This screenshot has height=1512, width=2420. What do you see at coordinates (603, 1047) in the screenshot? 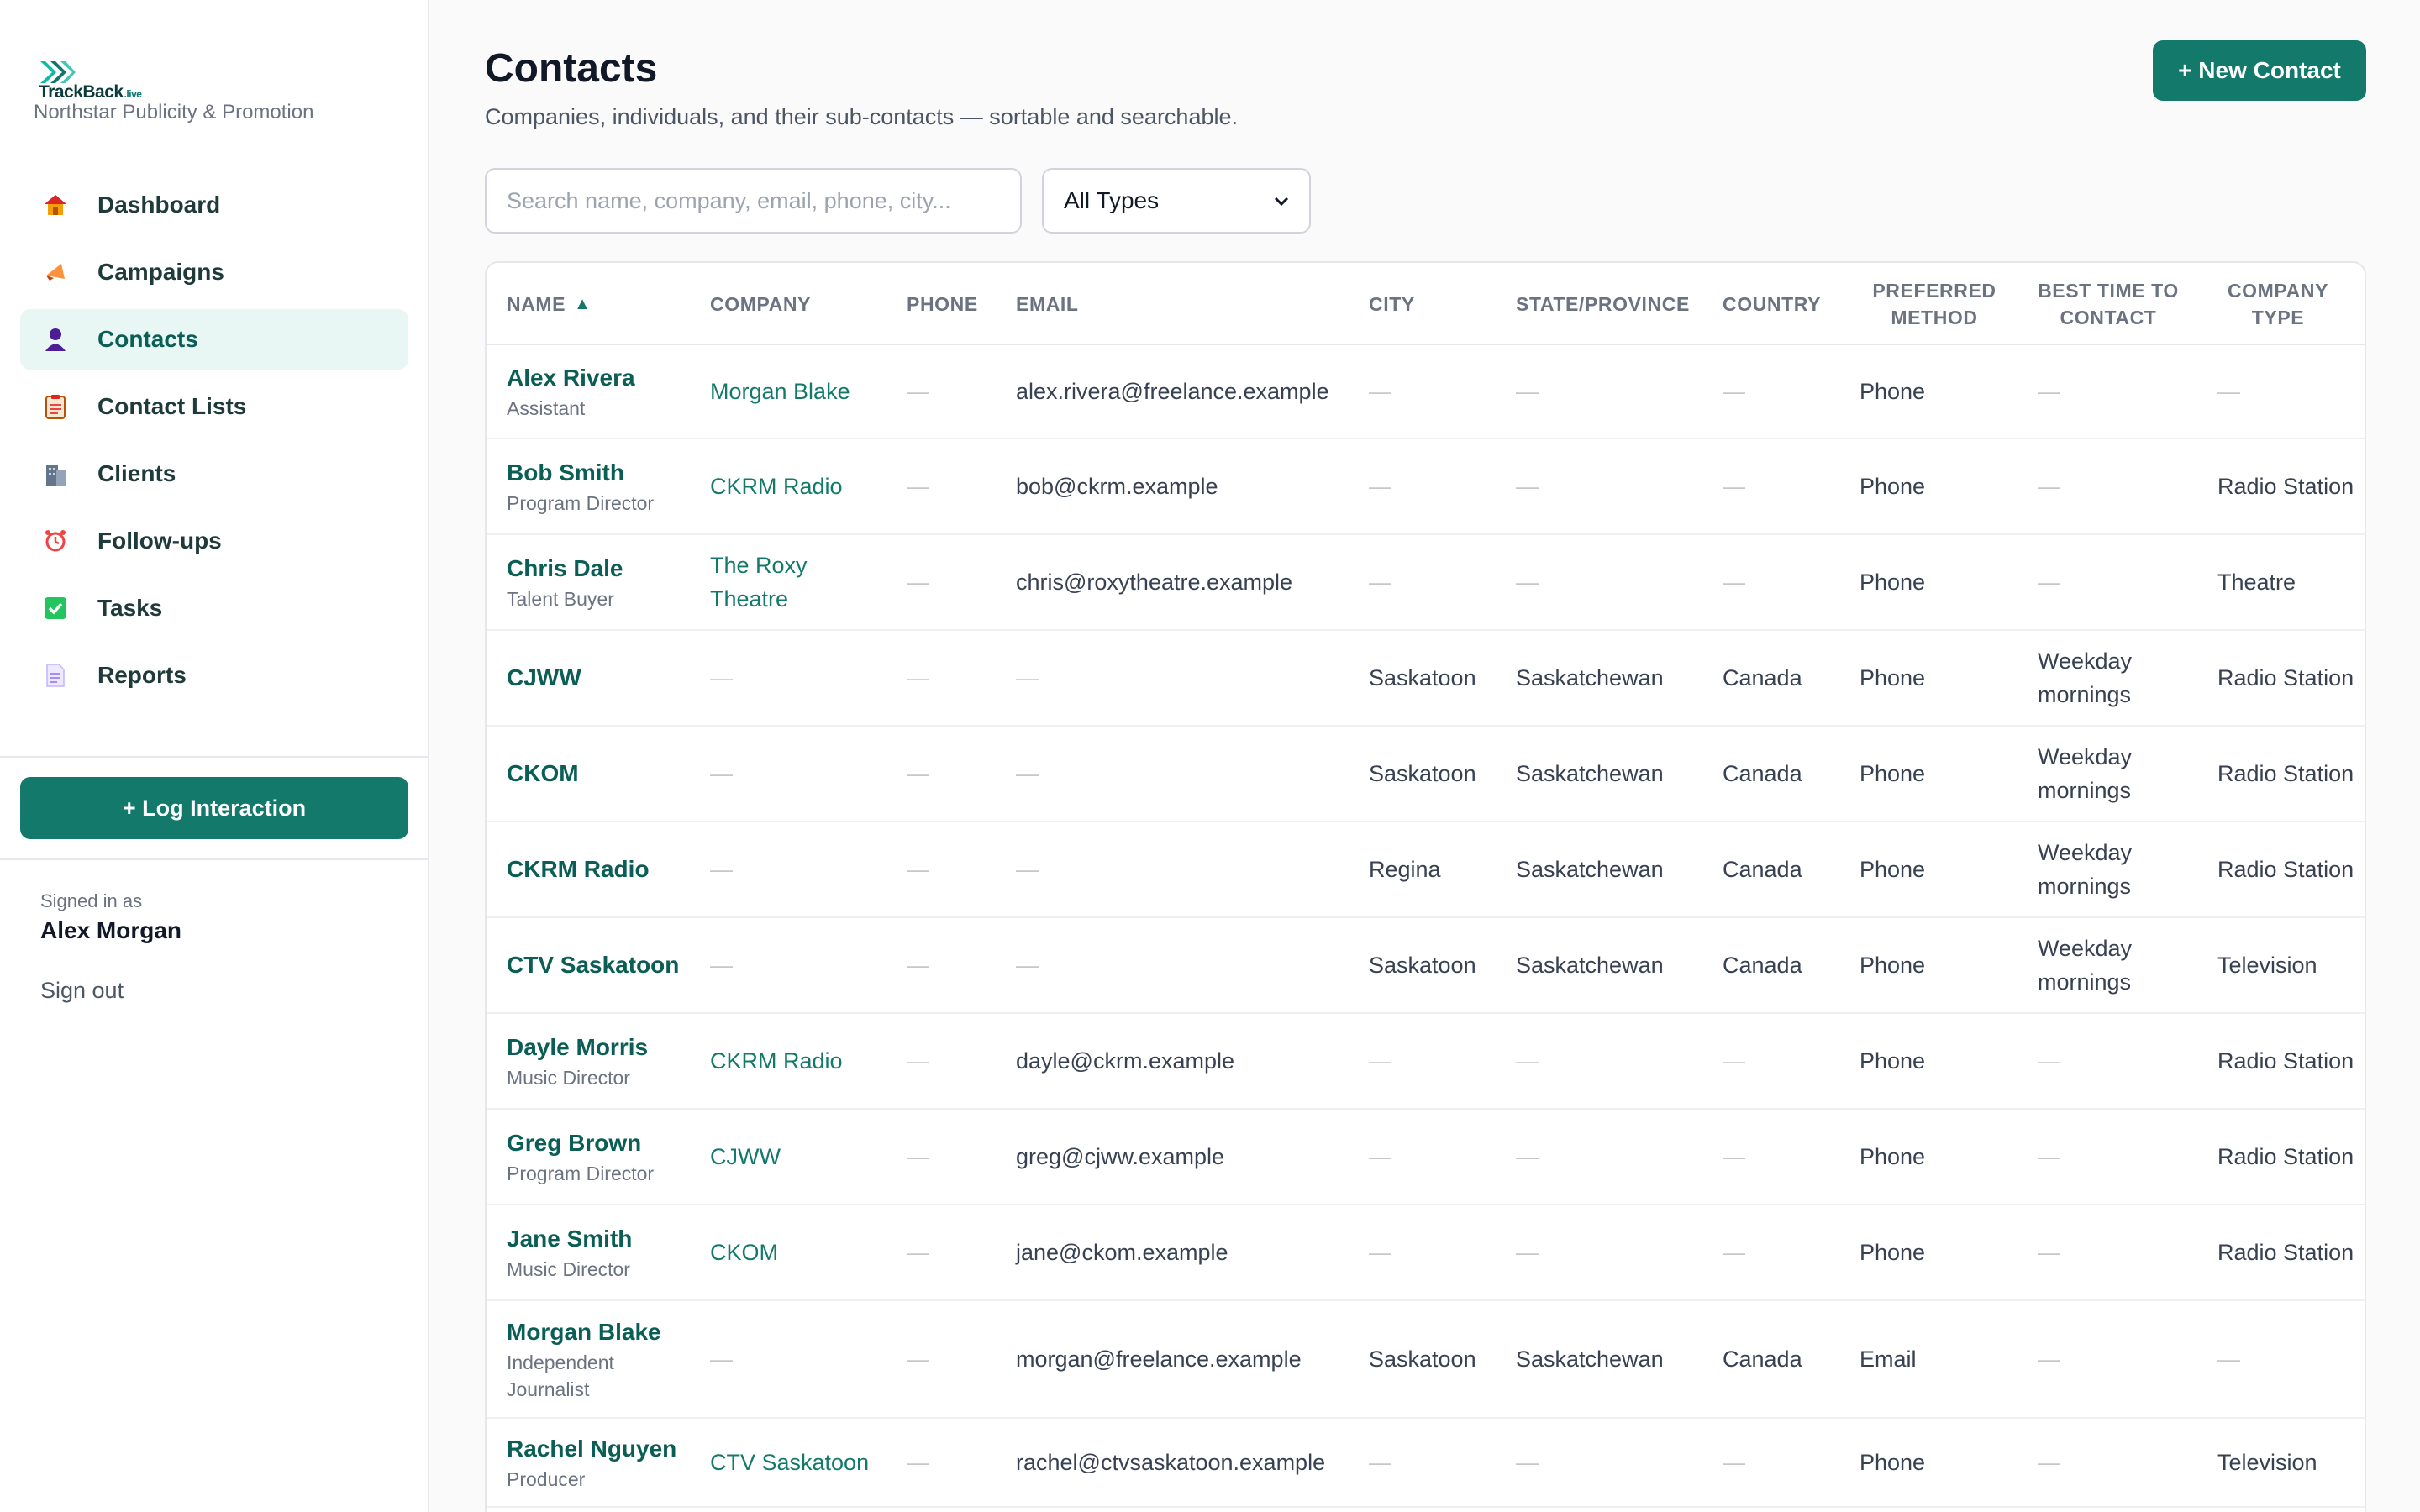
I see `contact-name-link: Dayle Morris` at bounding box center [603, 1047].